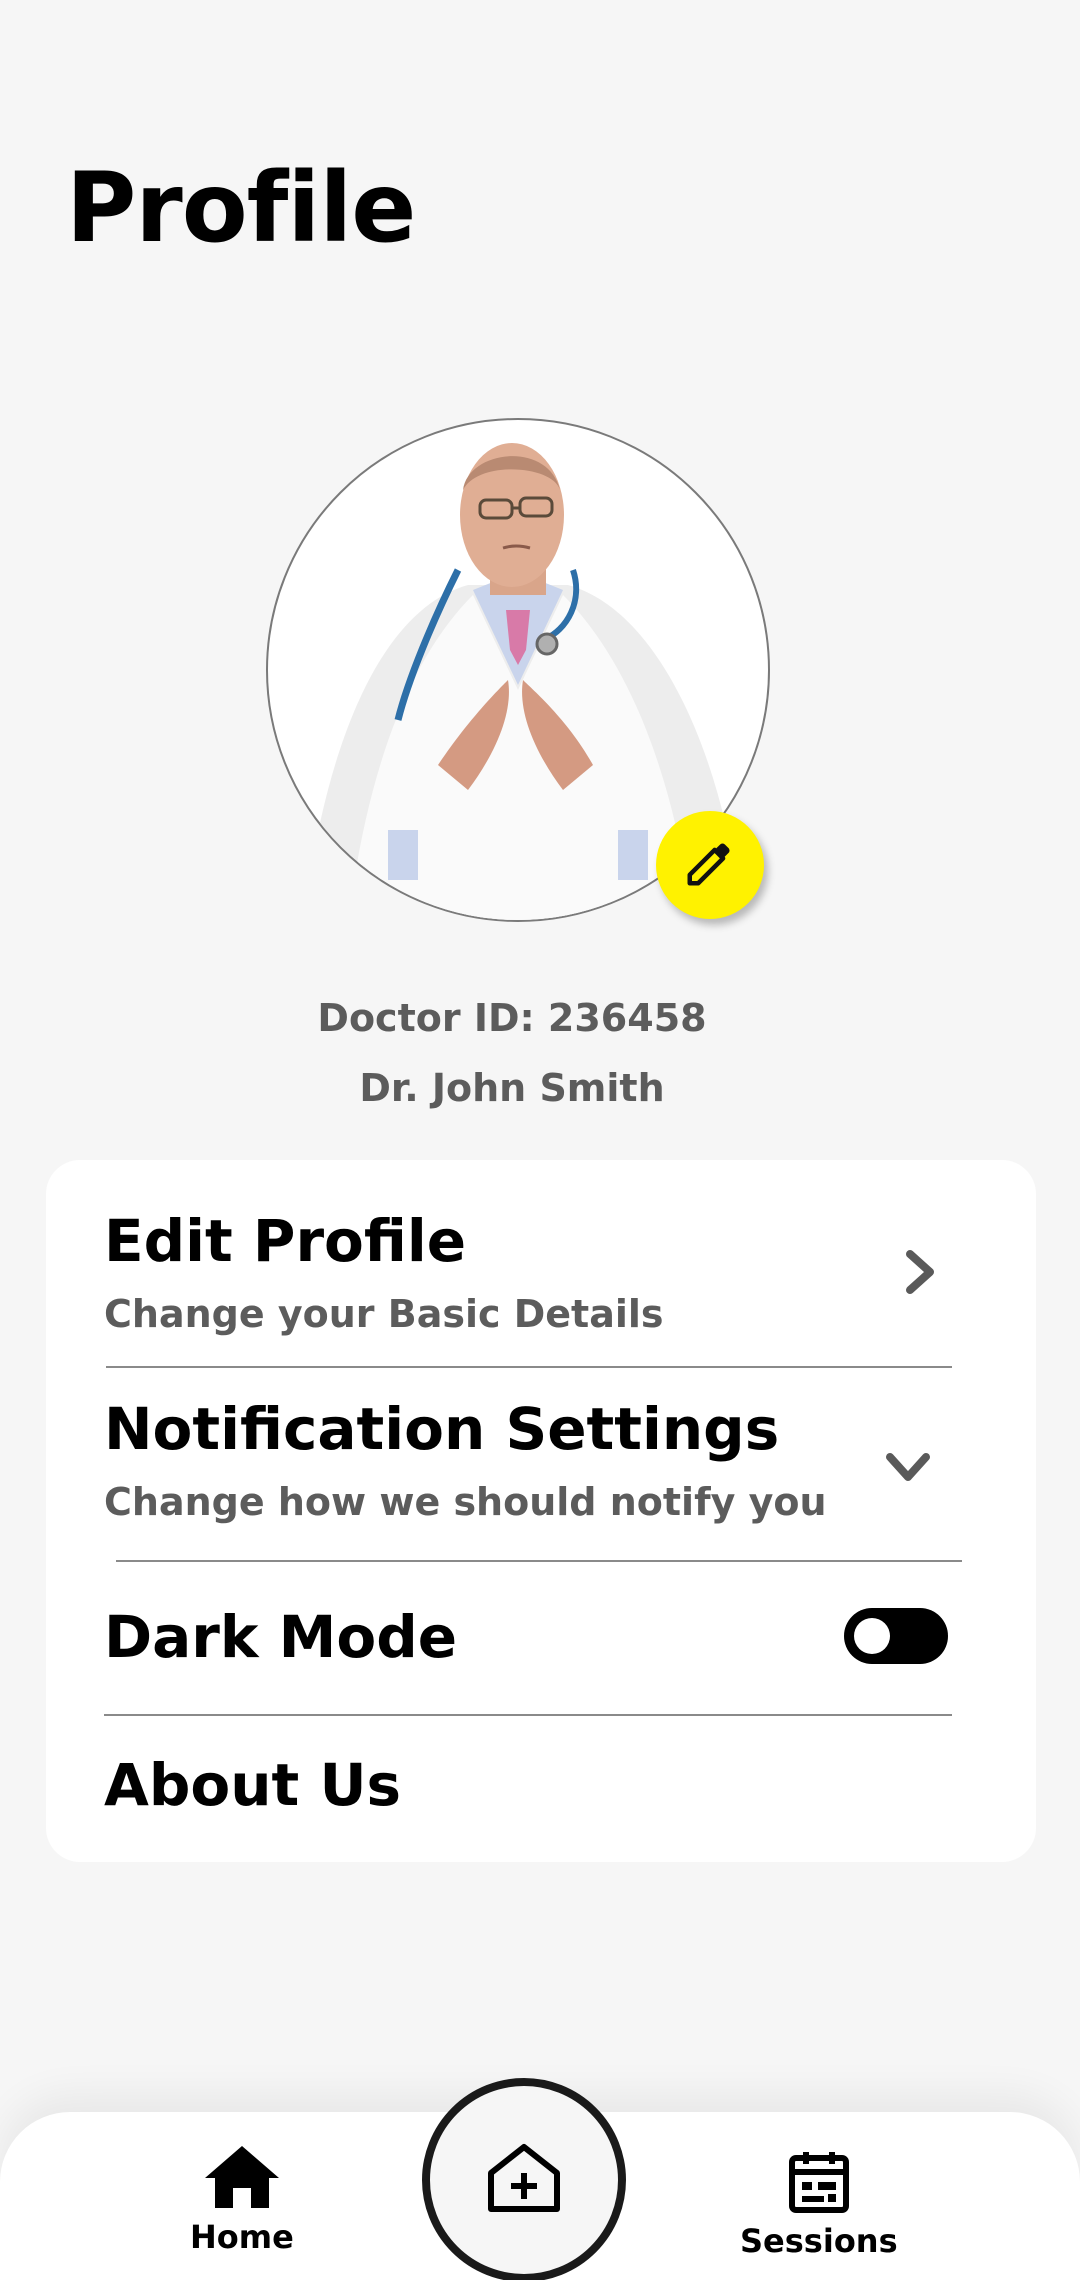 The image size is (1080, 2280). I want to click on edit-photo-button, so click(710, 865).